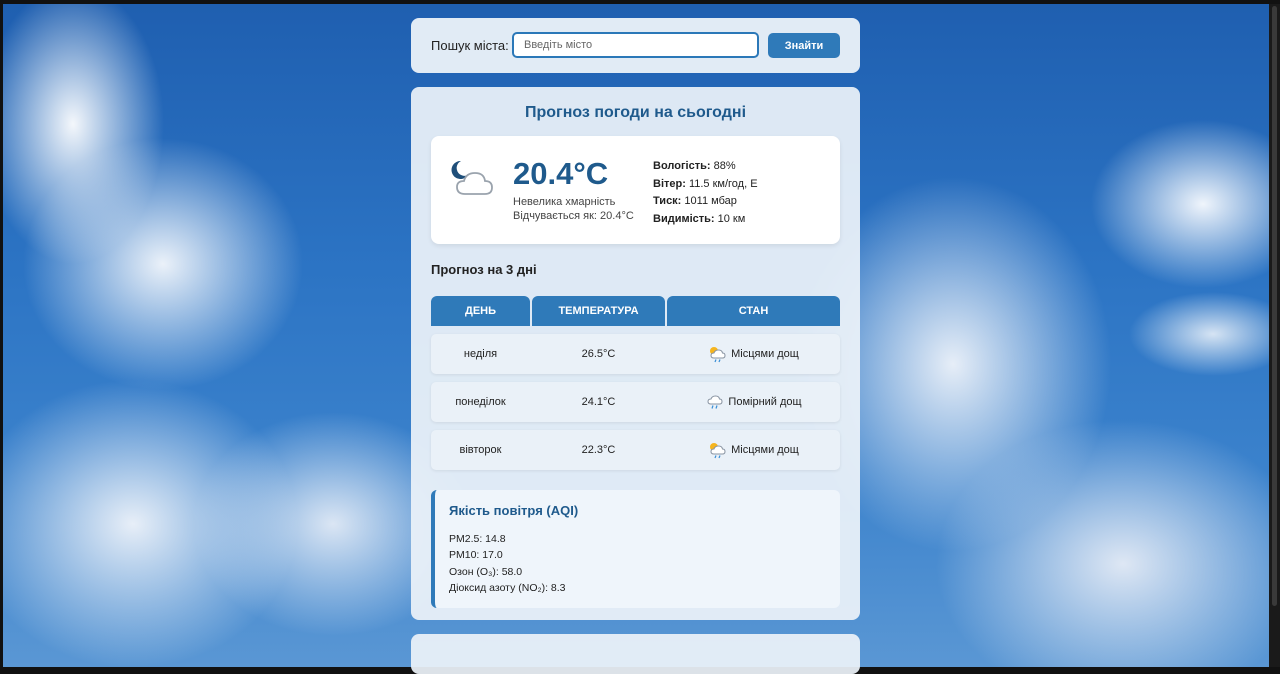 The width and height of the screenshot is (1280, 674). Describe the element at coordinates (635, 402) in the screenshot. I see `table-row: понеділок 24.1°C Помірний дощ` at that location.